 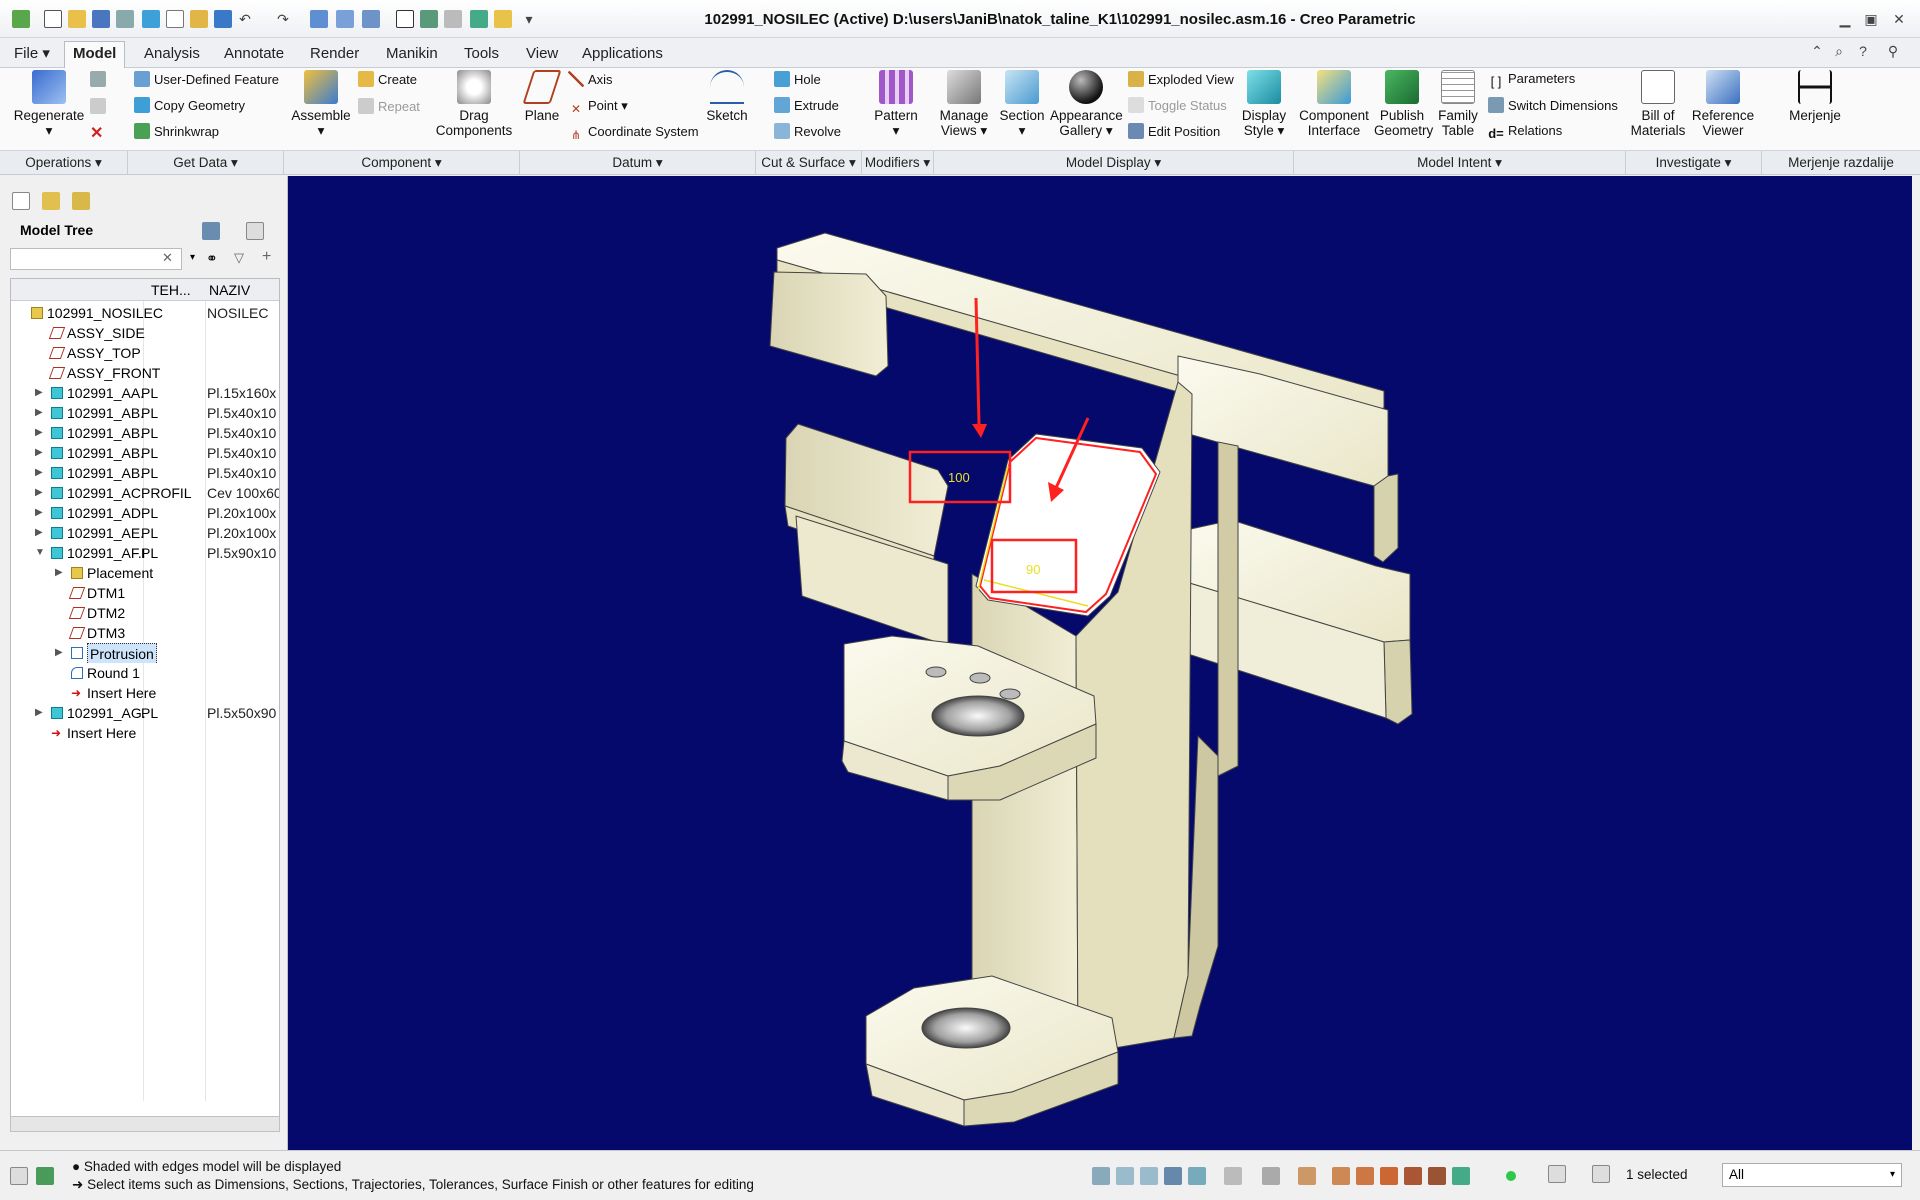 What do you see at coordinates (1461, 1176) in the screenshot?
I see `spin-center-icon` at bounding box center [1461, 1176].